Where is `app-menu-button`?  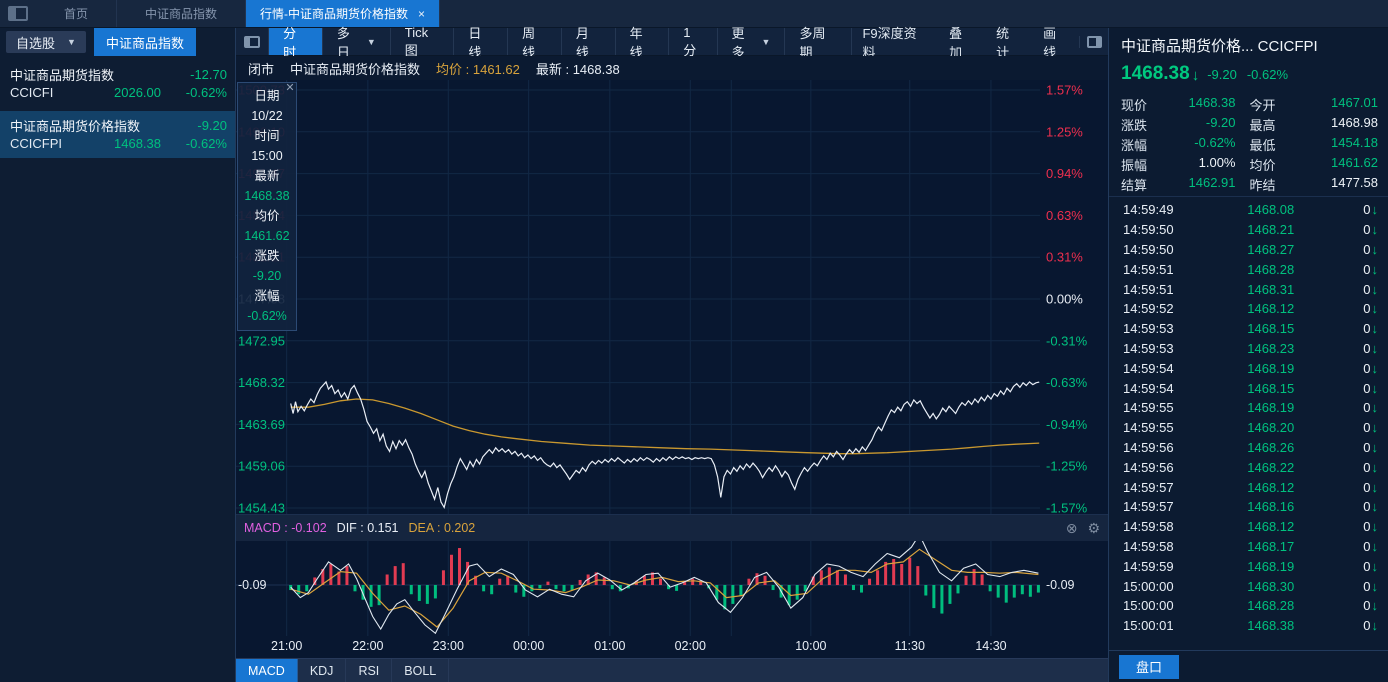
app-menu-button is located at coordinates (18, 13).